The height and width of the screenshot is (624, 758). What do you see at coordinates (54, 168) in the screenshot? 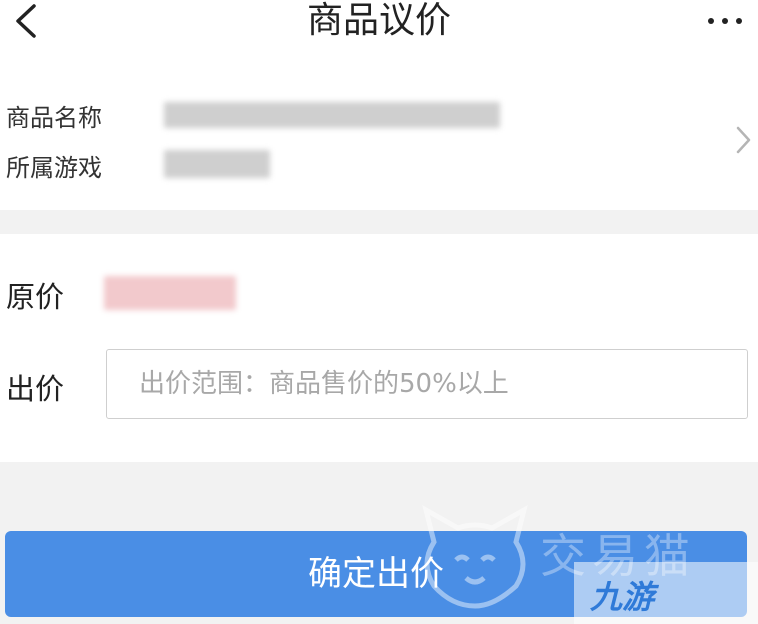
I see `game-label: 所属游戏` at bounding box center [54, 168].